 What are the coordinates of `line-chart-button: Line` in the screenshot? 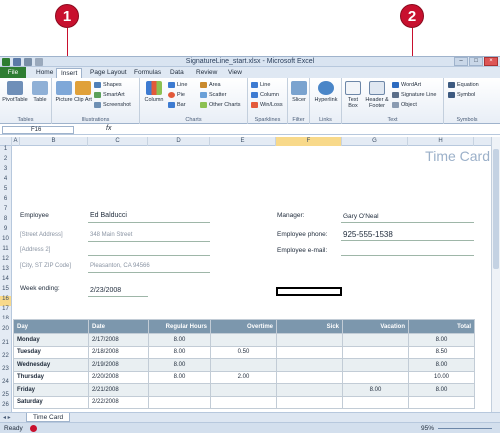 It's located at (177, 85).